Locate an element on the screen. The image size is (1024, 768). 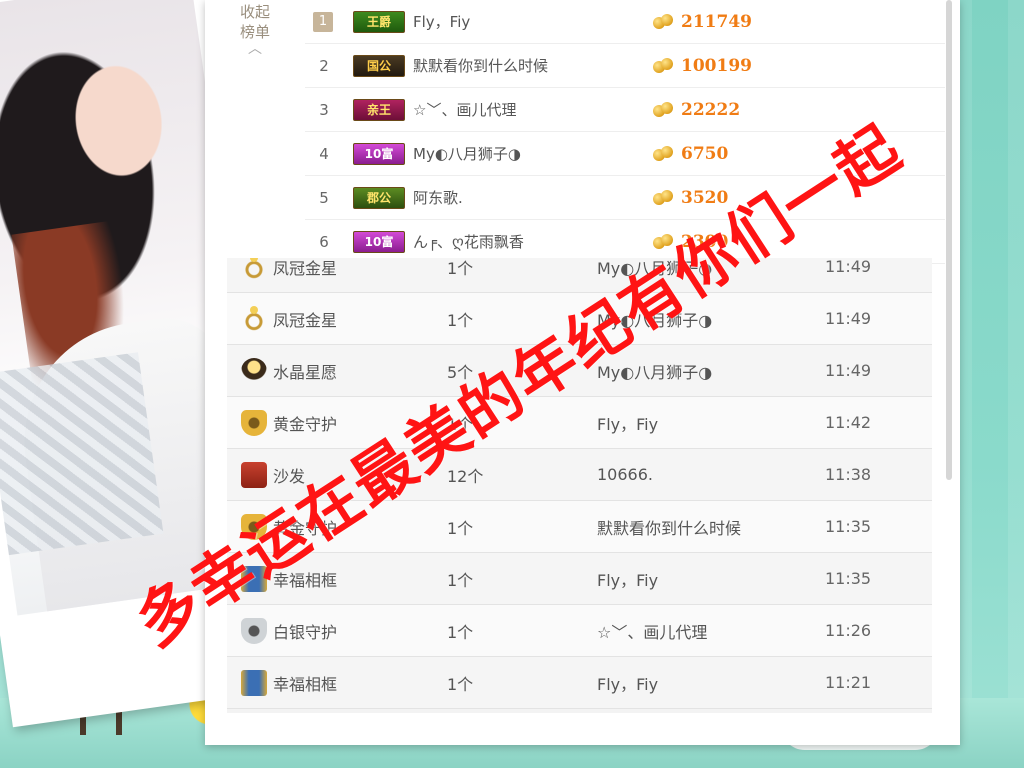
ranking-row: 2 国公 默默看你到什么时候 100199 is located at coordinates (625, 66).